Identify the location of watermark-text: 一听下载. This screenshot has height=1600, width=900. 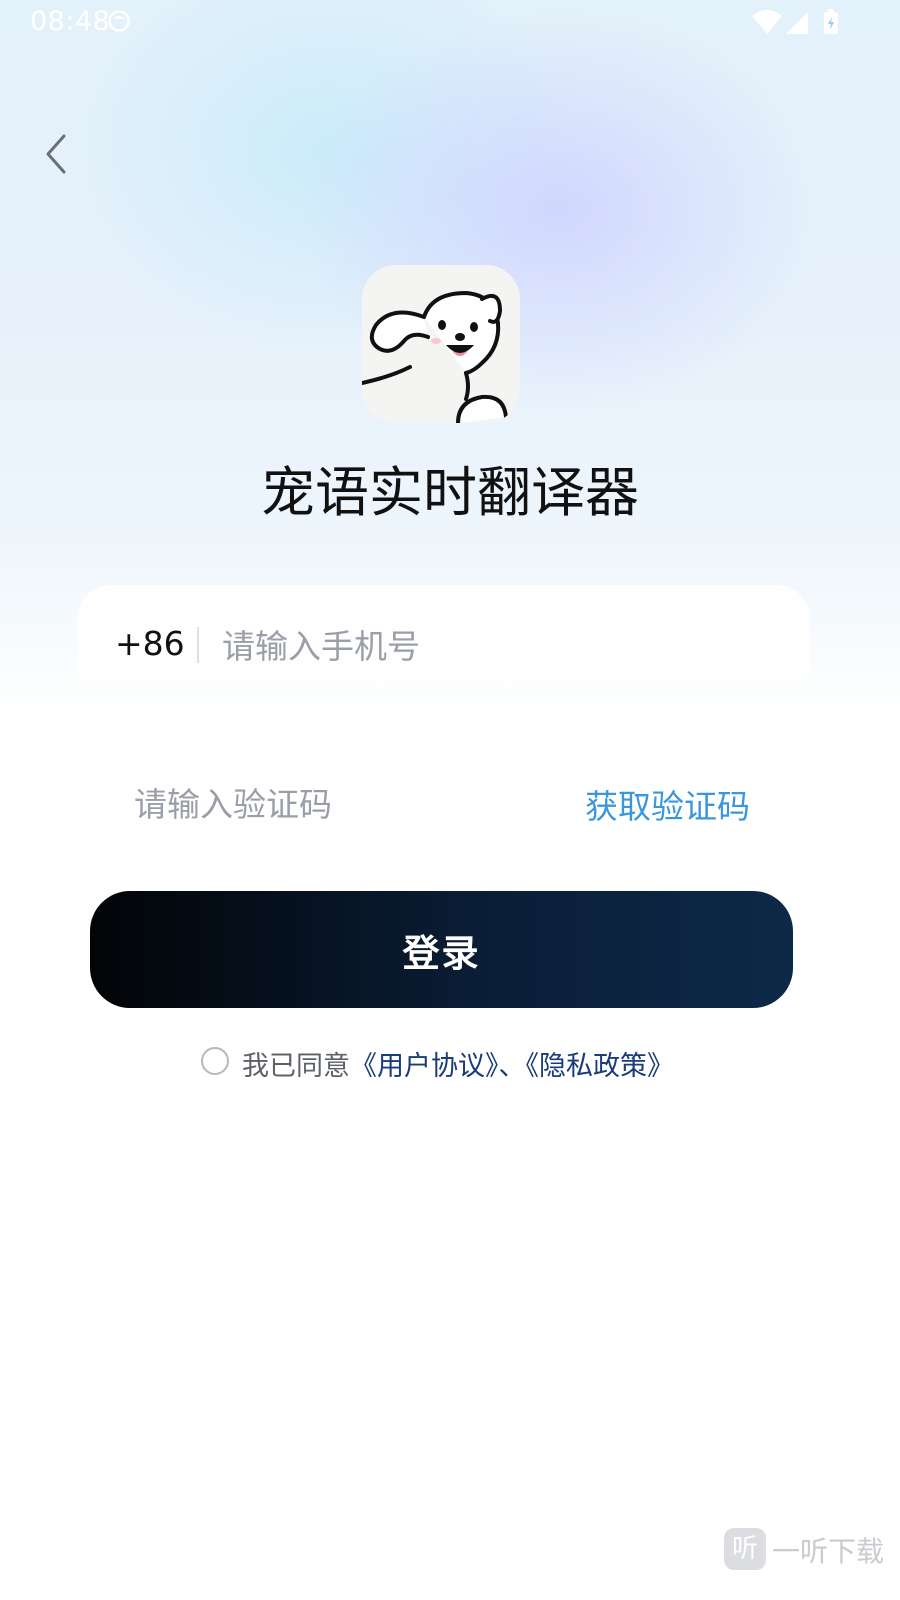
(828, 1551).